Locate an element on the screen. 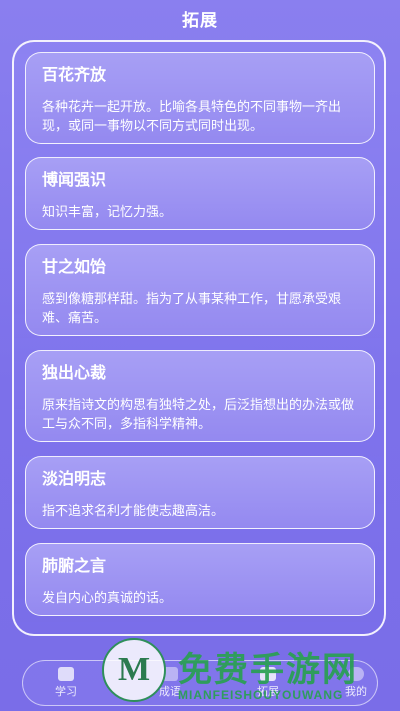  watermark-text: 免费手游网 is located at coordinates (268, 670).